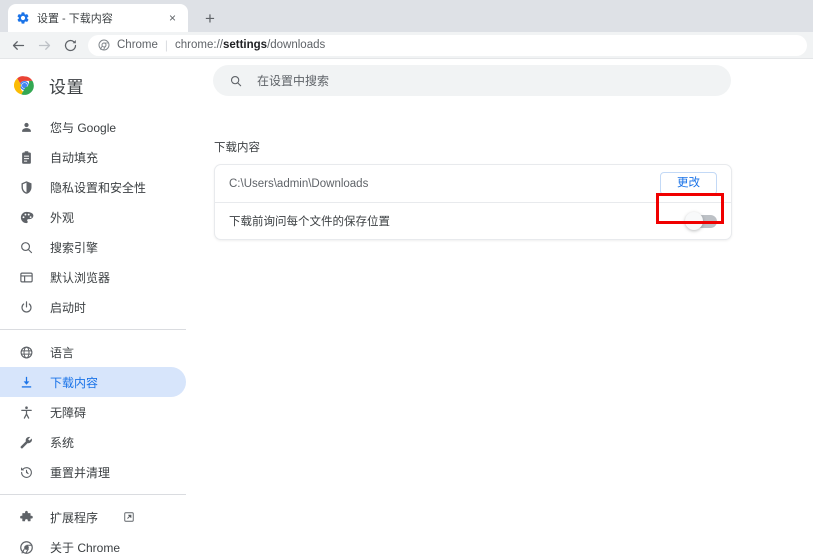 The image size is (813, 557). I want to click on shield-icon, so click(26, 187).